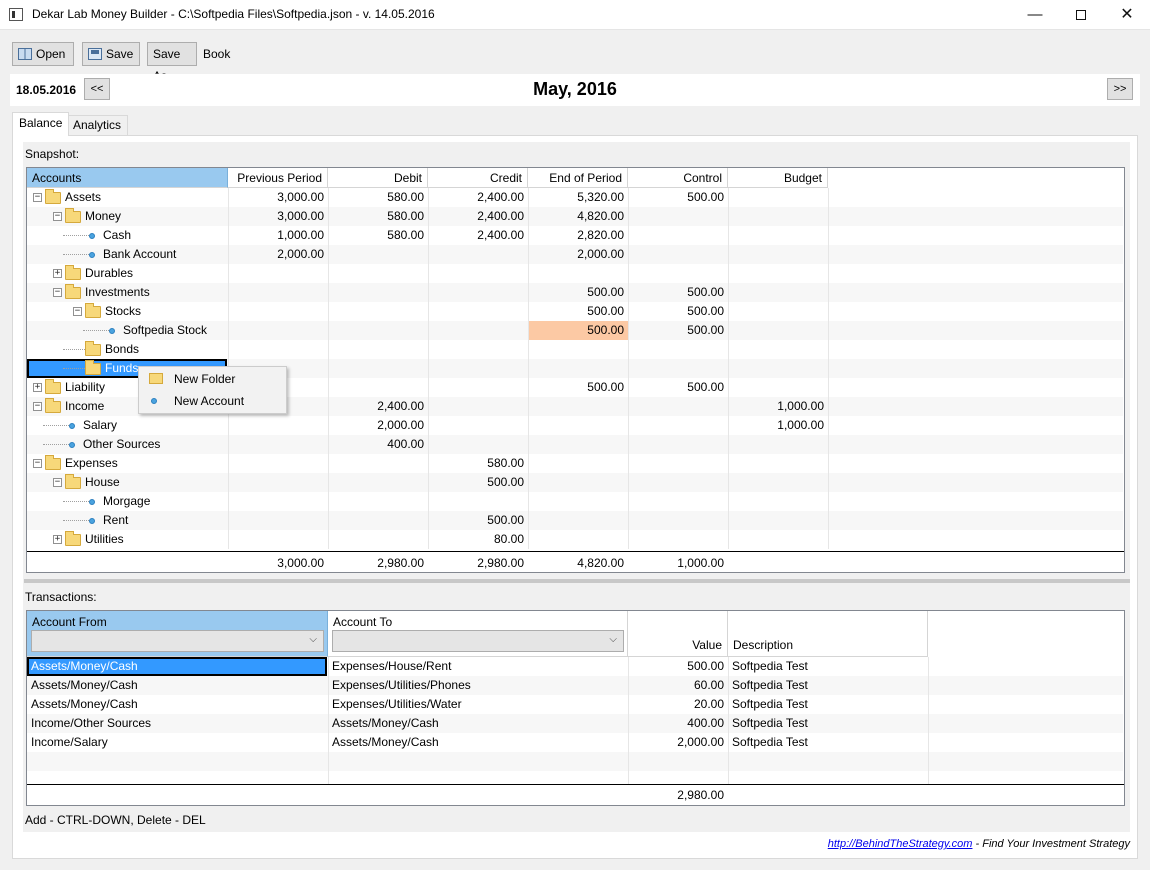 This screenshot has width=1150, height=870. What do you see at coordinates (575, 539) in the screenshot?
I see `tree-row: + Utilities 80.00` at bounding box center [575, 539].